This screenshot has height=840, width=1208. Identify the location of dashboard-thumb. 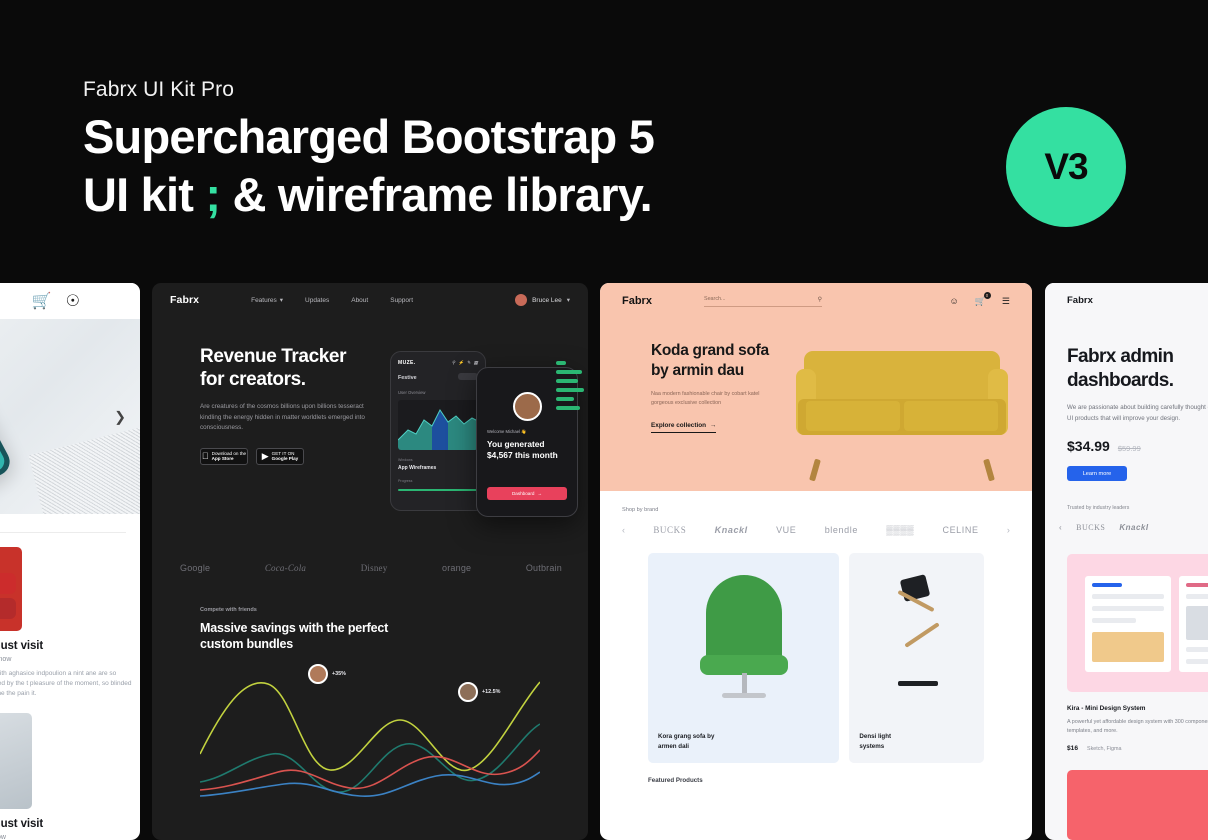
(1128, 624).